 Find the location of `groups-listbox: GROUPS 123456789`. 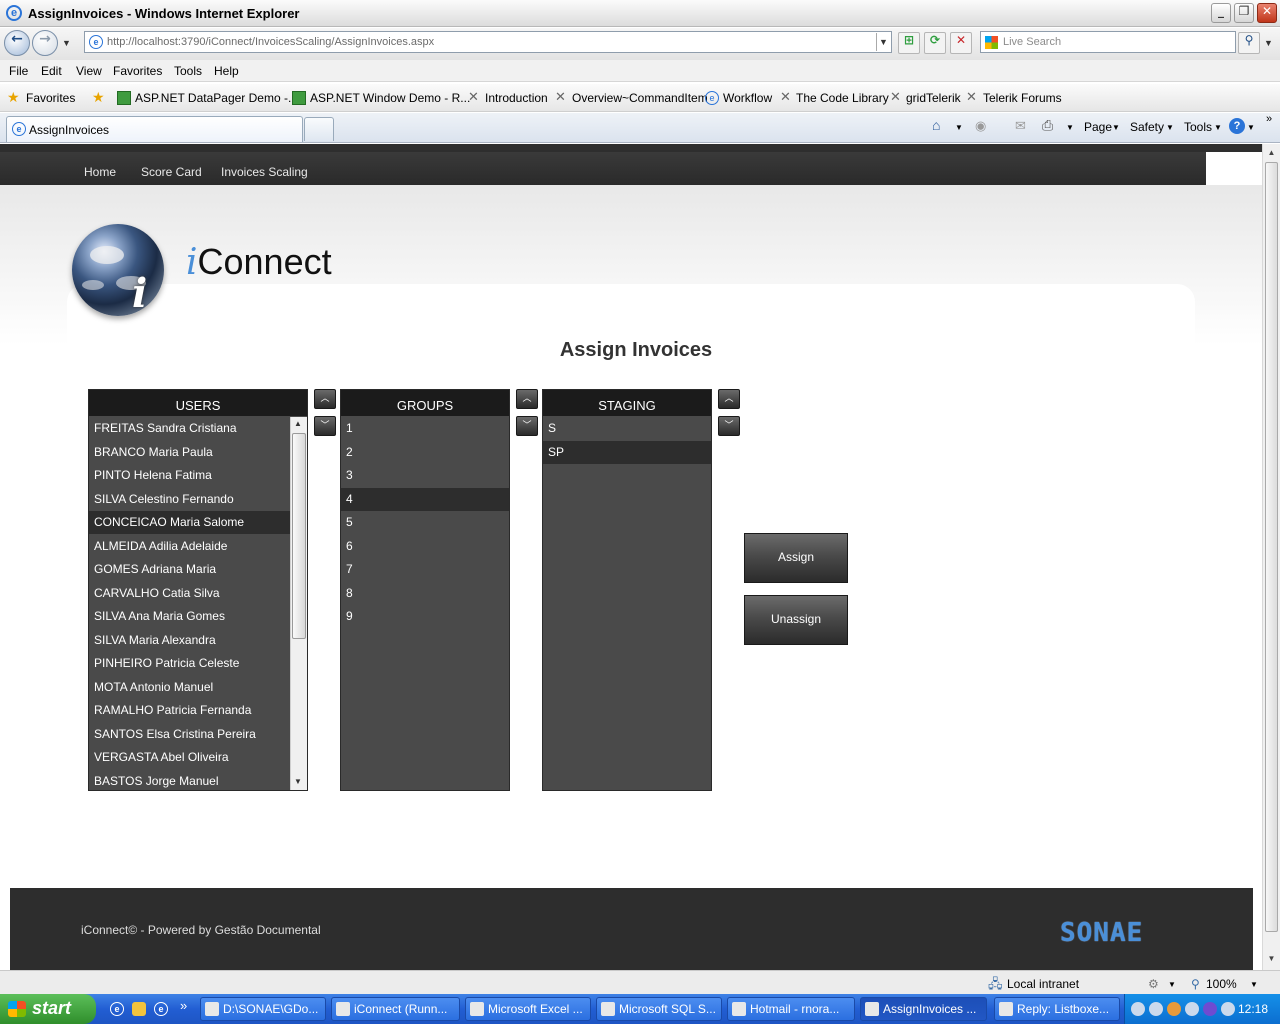

groups-listbox: GROUPS 123456789 is located at coordinates (425, 590).